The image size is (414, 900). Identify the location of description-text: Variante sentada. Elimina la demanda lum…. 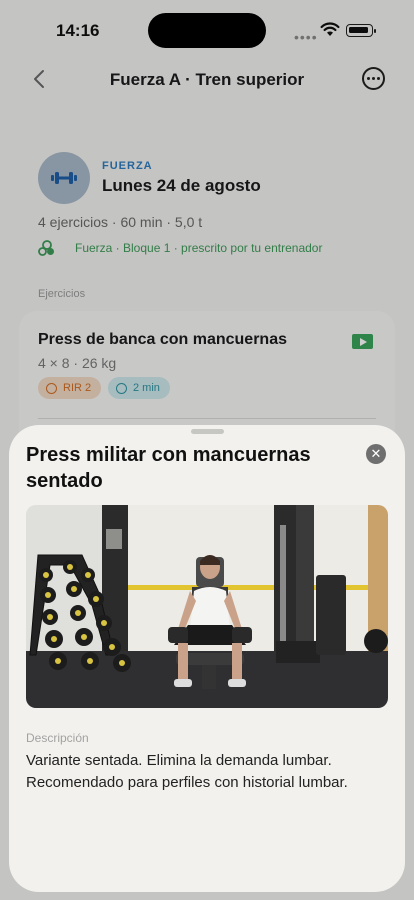
(187, 771).